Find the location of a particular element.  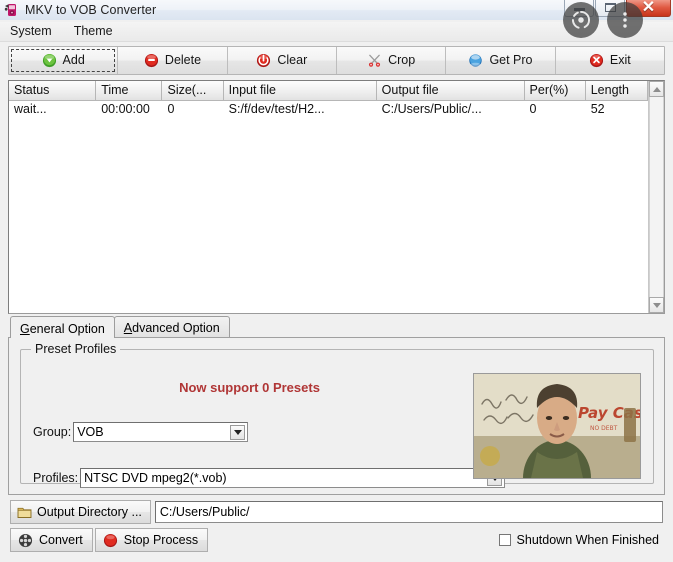

shutdown-checkbox-label: Shutdown When Finished is located at coordinates (587, 540).